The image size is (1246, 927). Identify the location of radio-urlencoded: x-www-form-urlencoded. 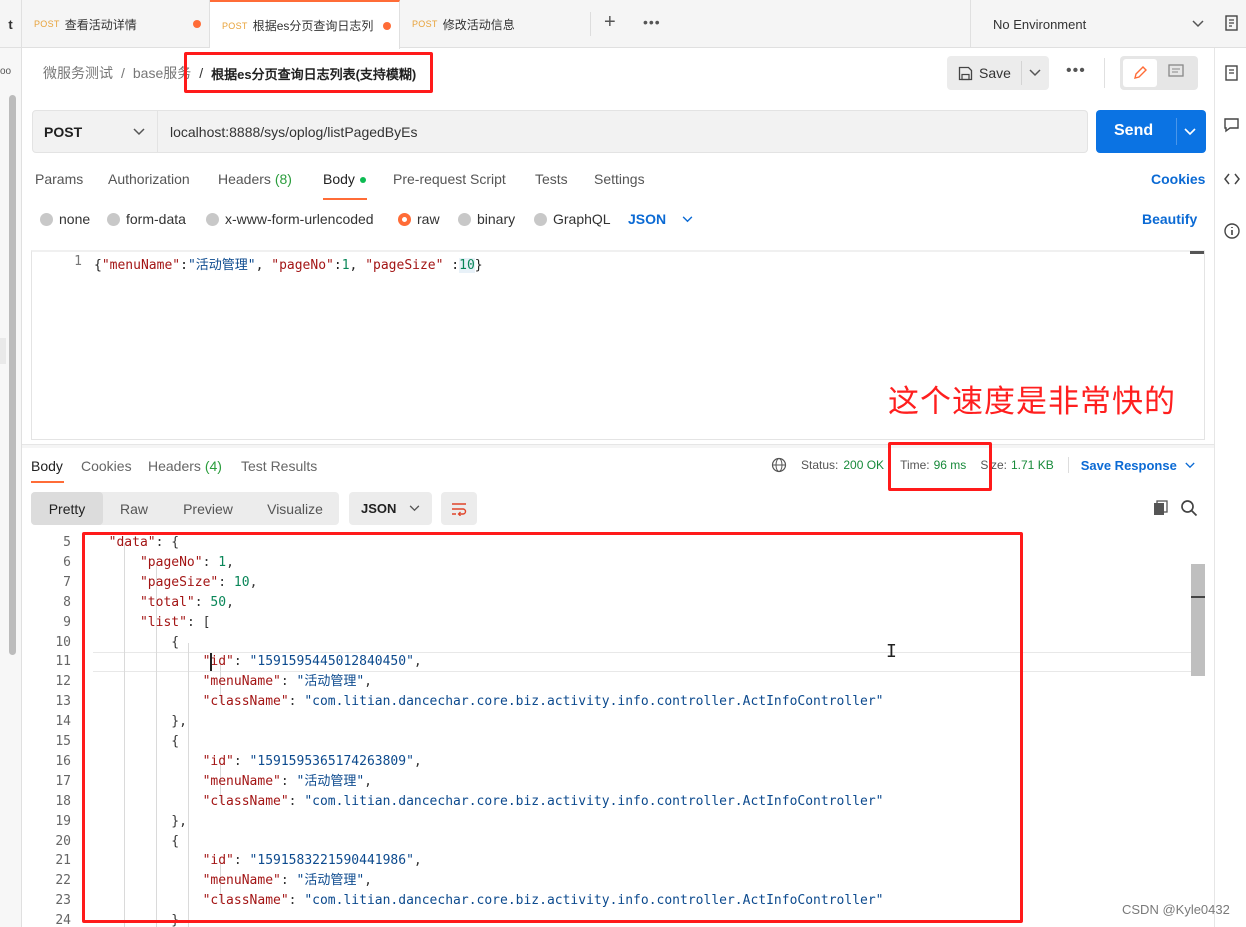
(290, 219).